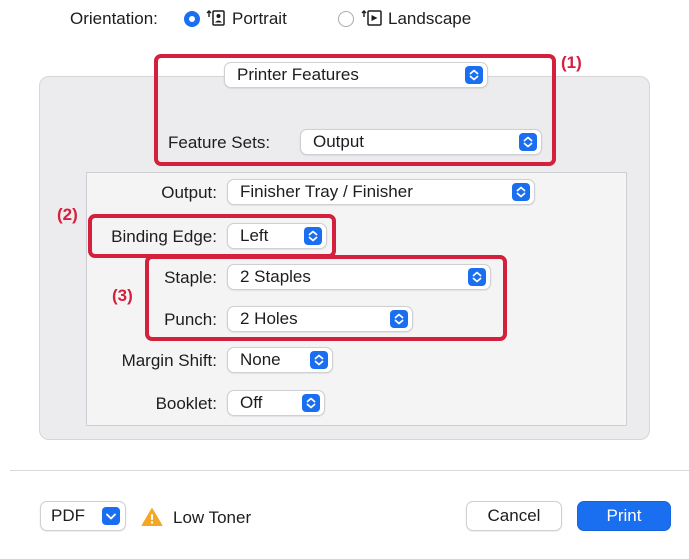 This screenshot has height=559, width=689. Describe the element at coordinates (114, 18) in the screenshot. I see `orientation-label: Orientation:` at that location.